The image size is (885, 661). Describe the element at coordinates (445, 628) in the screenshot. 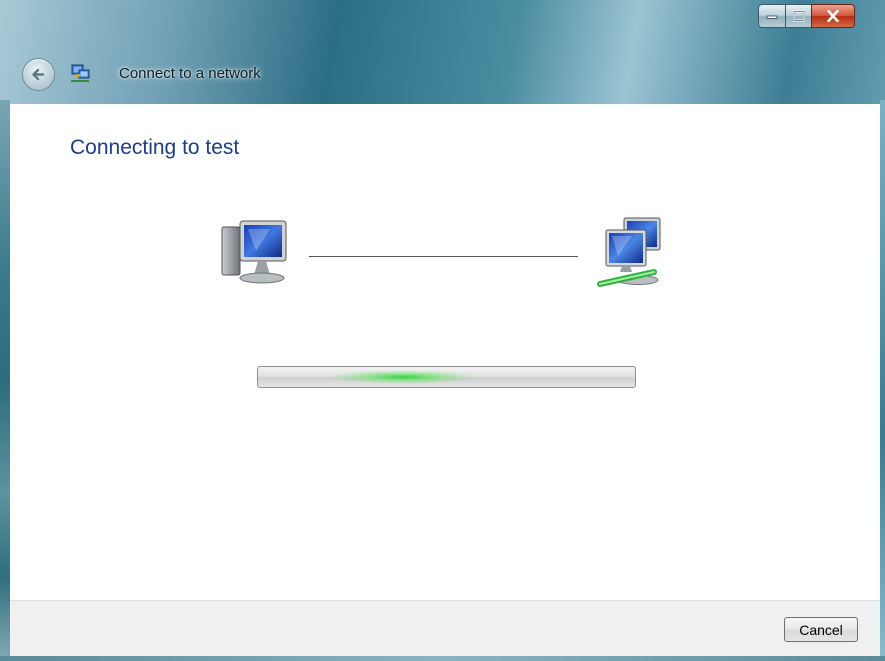

I see `dialog-footer: Cancel` at that location.